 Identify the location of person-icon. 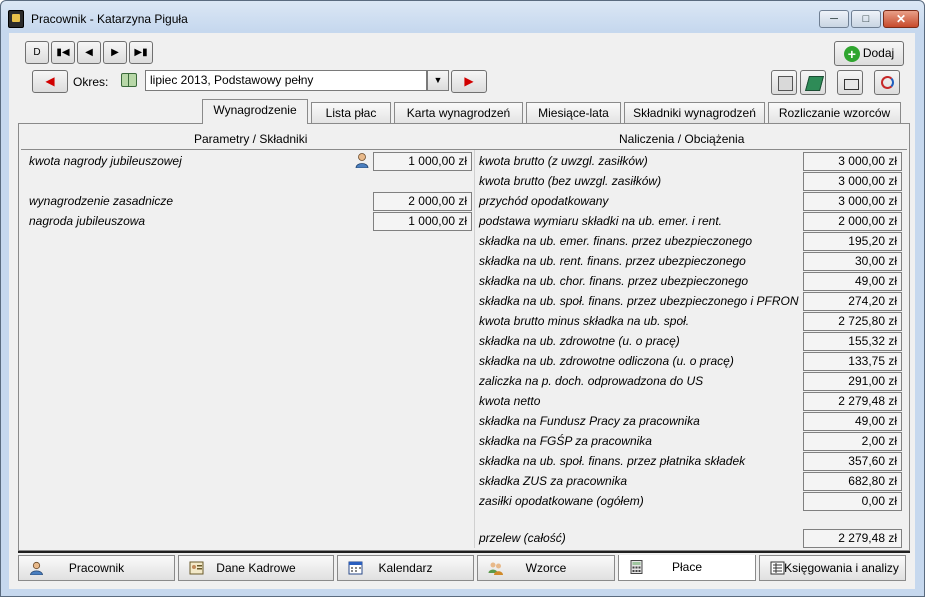
(362, 160).